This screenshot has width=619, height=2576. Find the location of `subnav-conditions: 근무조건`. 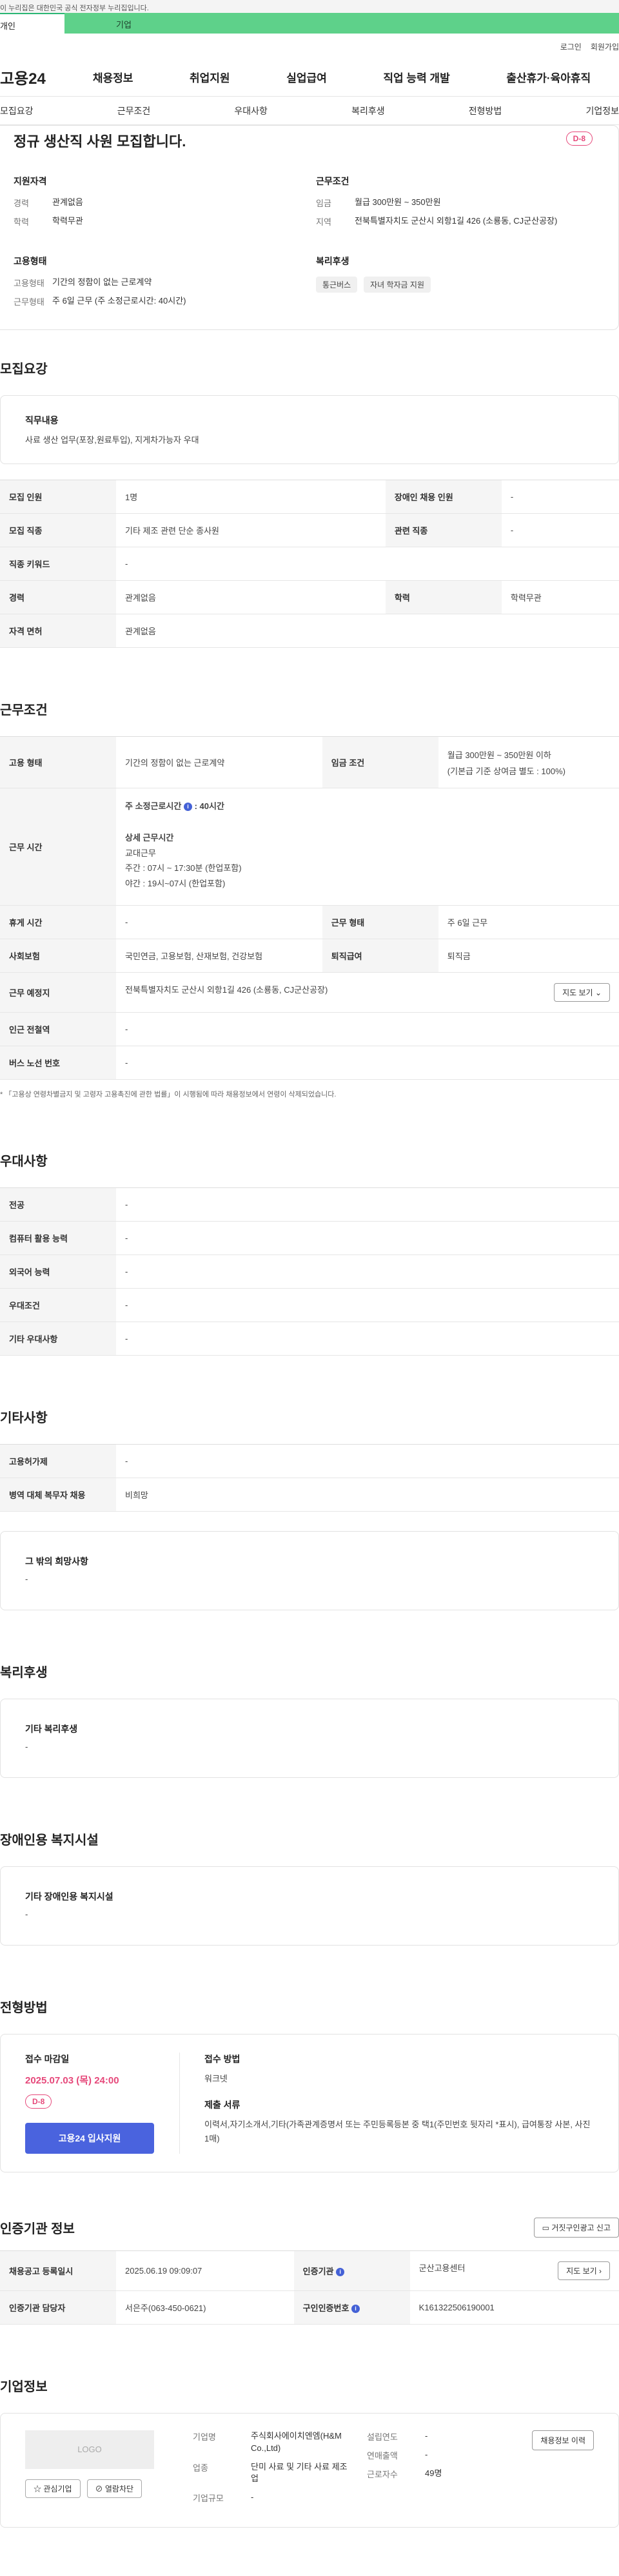

subnav-conditions: 근무조건 is located at coordinates (134, 111).